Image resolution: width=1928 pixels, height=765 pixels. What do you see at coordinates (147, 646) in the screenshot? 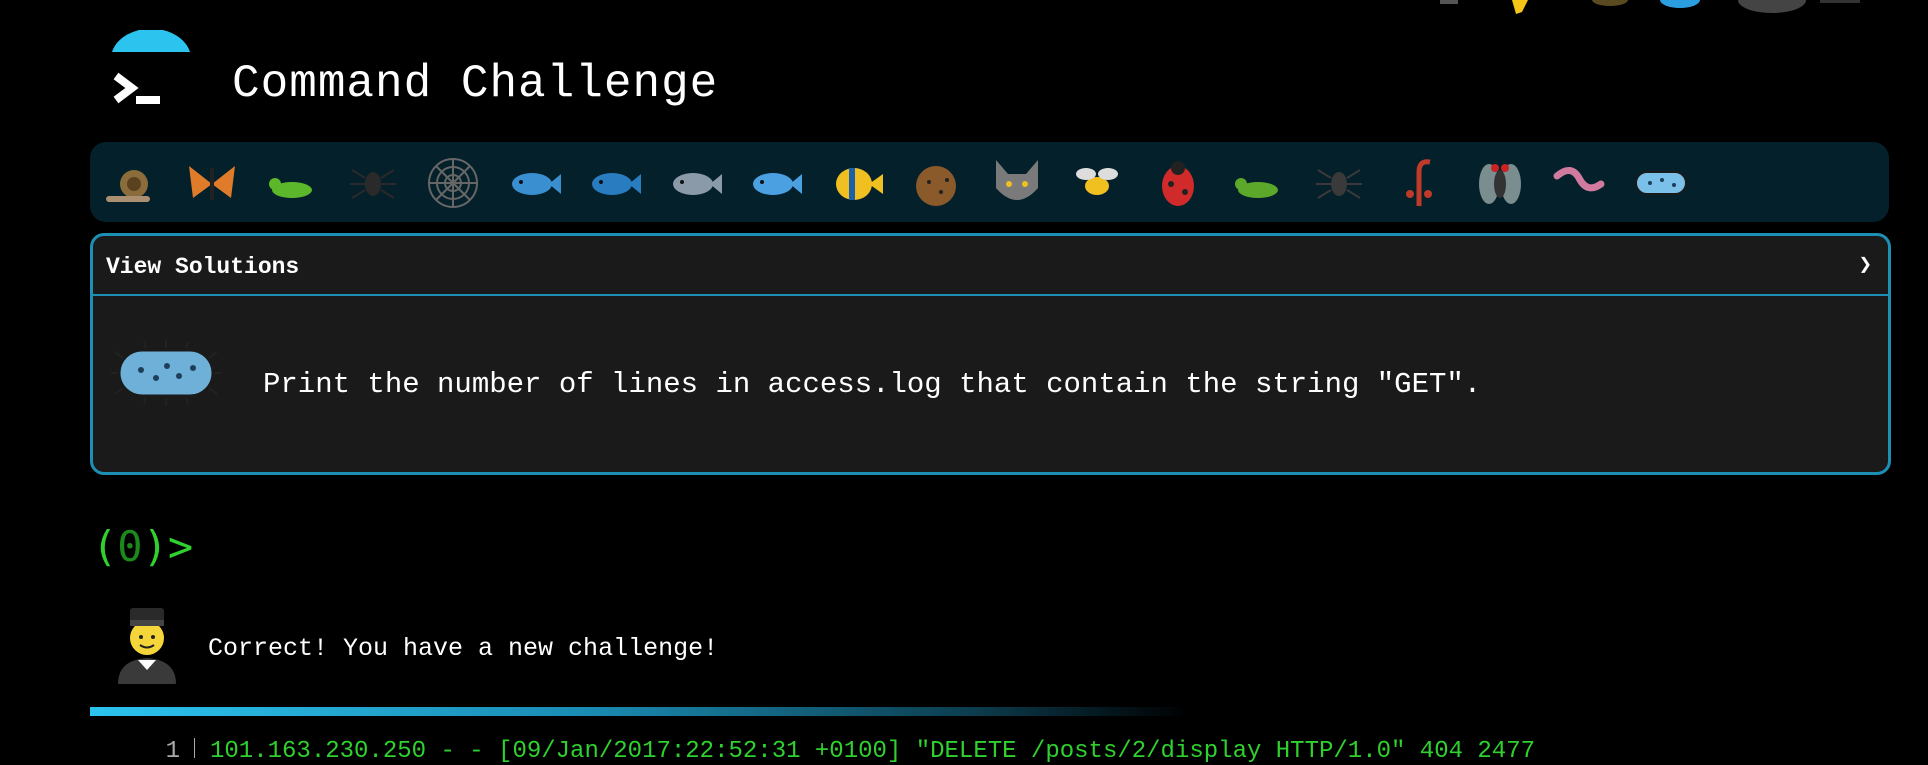
I see `judge-avatar-icon` at bounding box center [147, 646].